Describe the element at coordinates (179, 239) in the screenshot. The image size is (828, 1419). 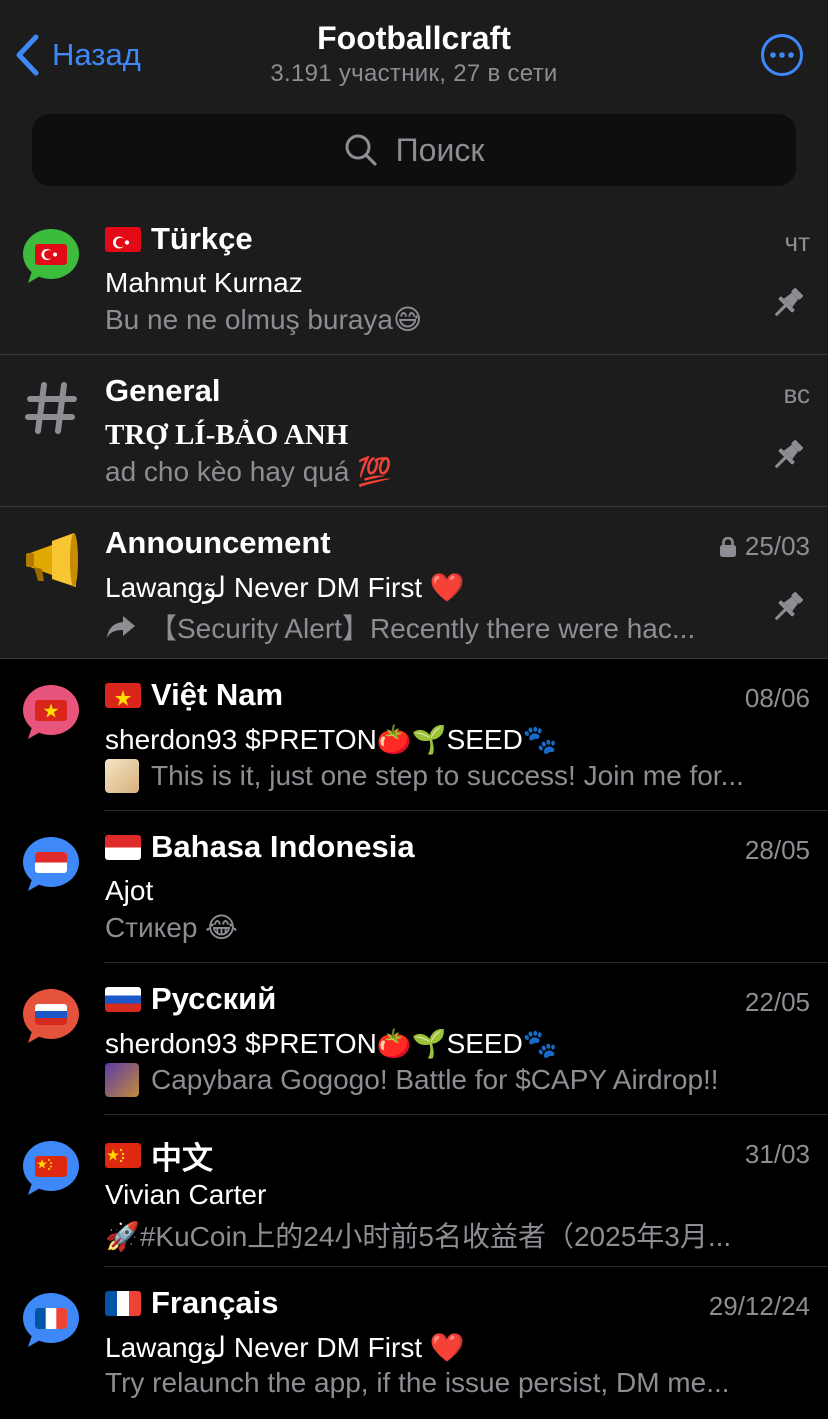
I see `topic-name: Türkçe` at that location.